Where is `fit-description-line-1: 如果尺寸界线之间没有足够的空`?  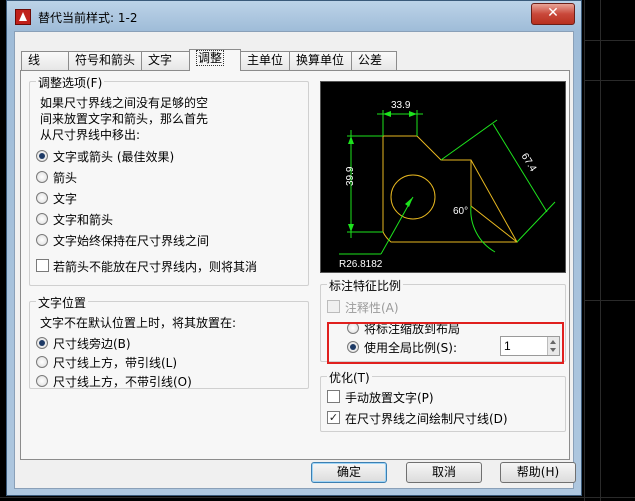 fit-description-line-1: 如果尺寸界线之间没有足够的空 is located at coordinates (124, 103).